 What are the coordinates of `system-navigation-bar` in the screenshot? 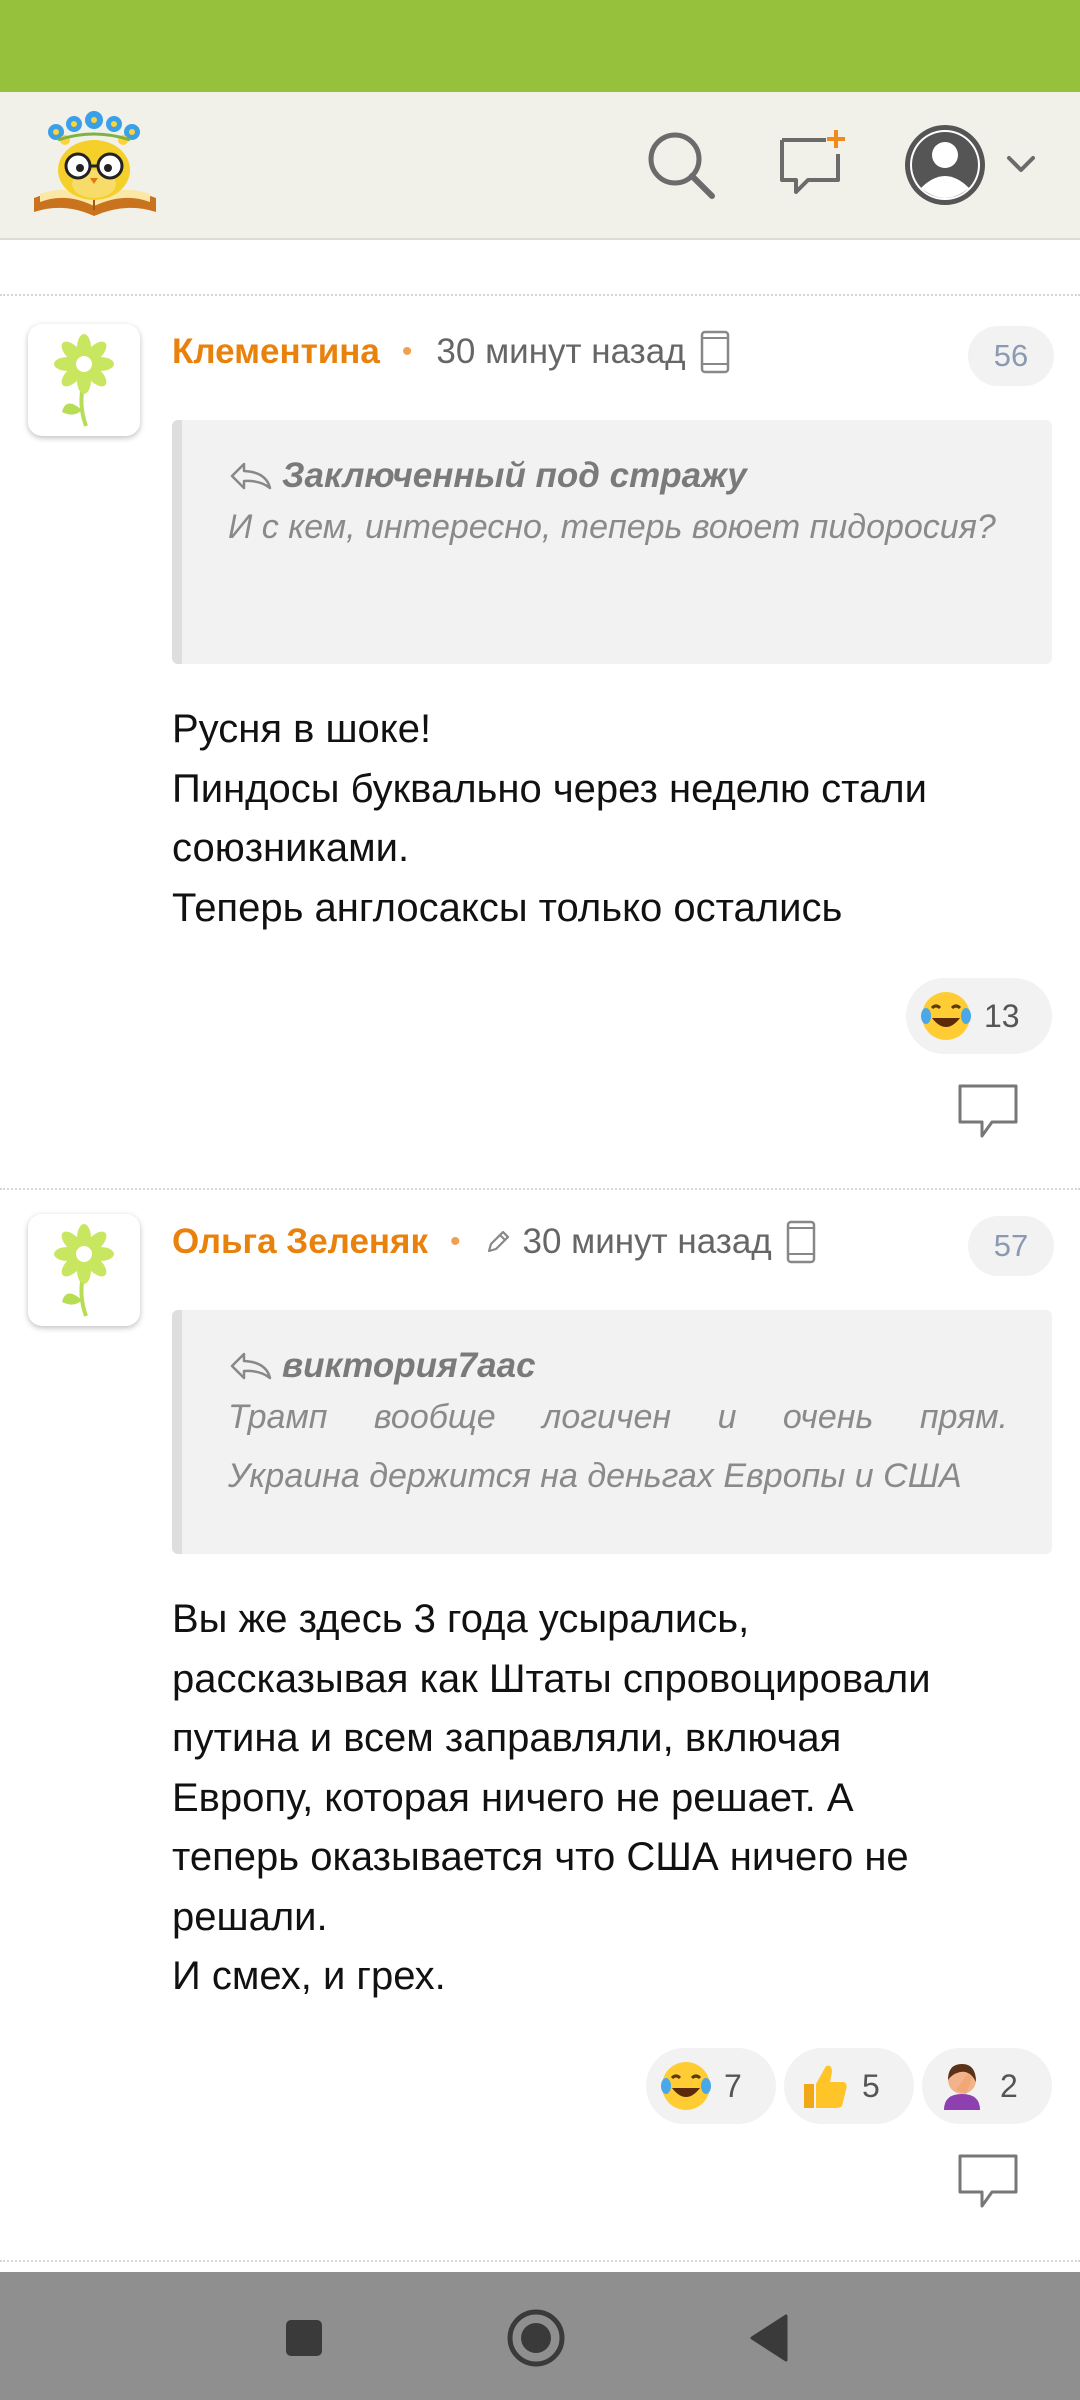 It's located at (540, 2336).